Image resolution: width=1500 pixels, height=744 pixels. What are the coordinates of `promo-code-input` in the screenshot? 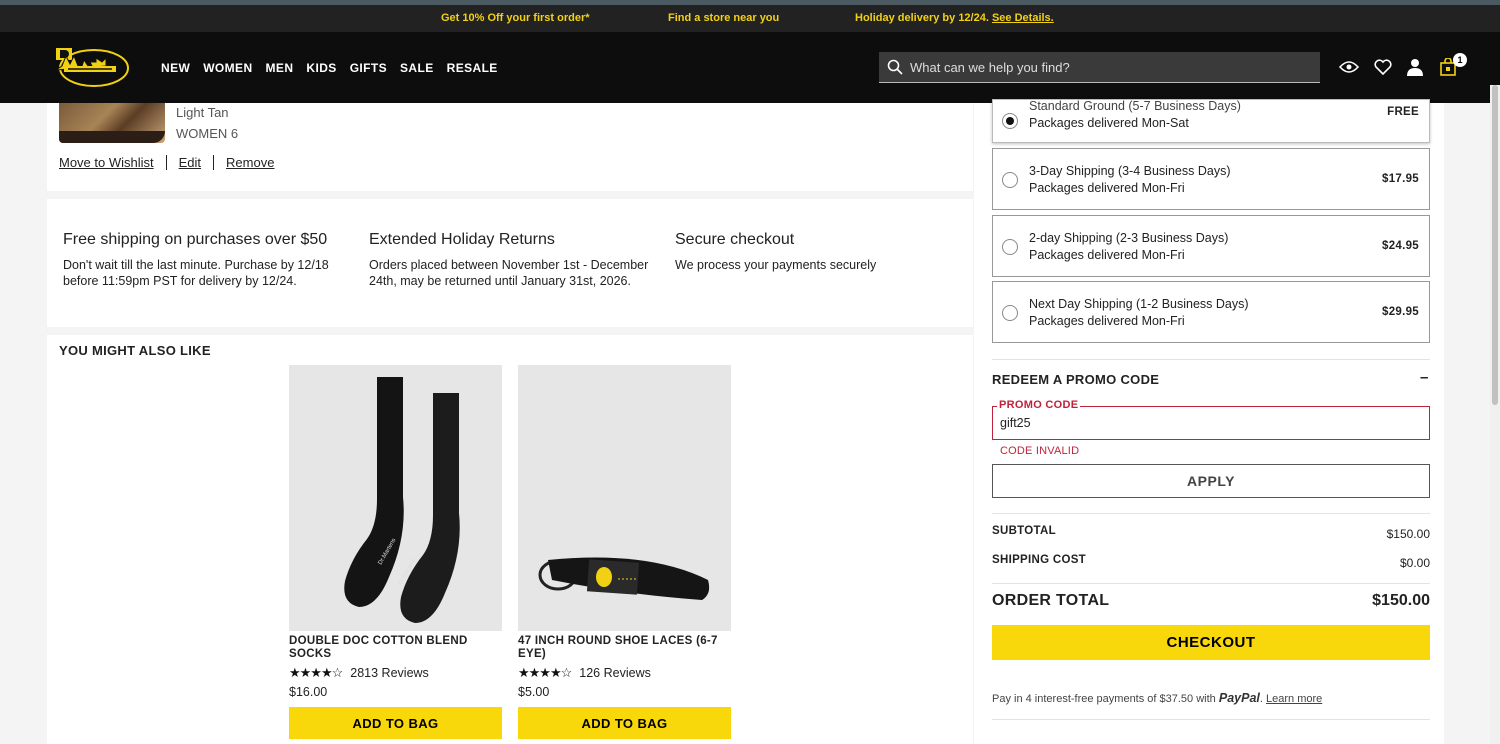 It's located at (1210, 423).